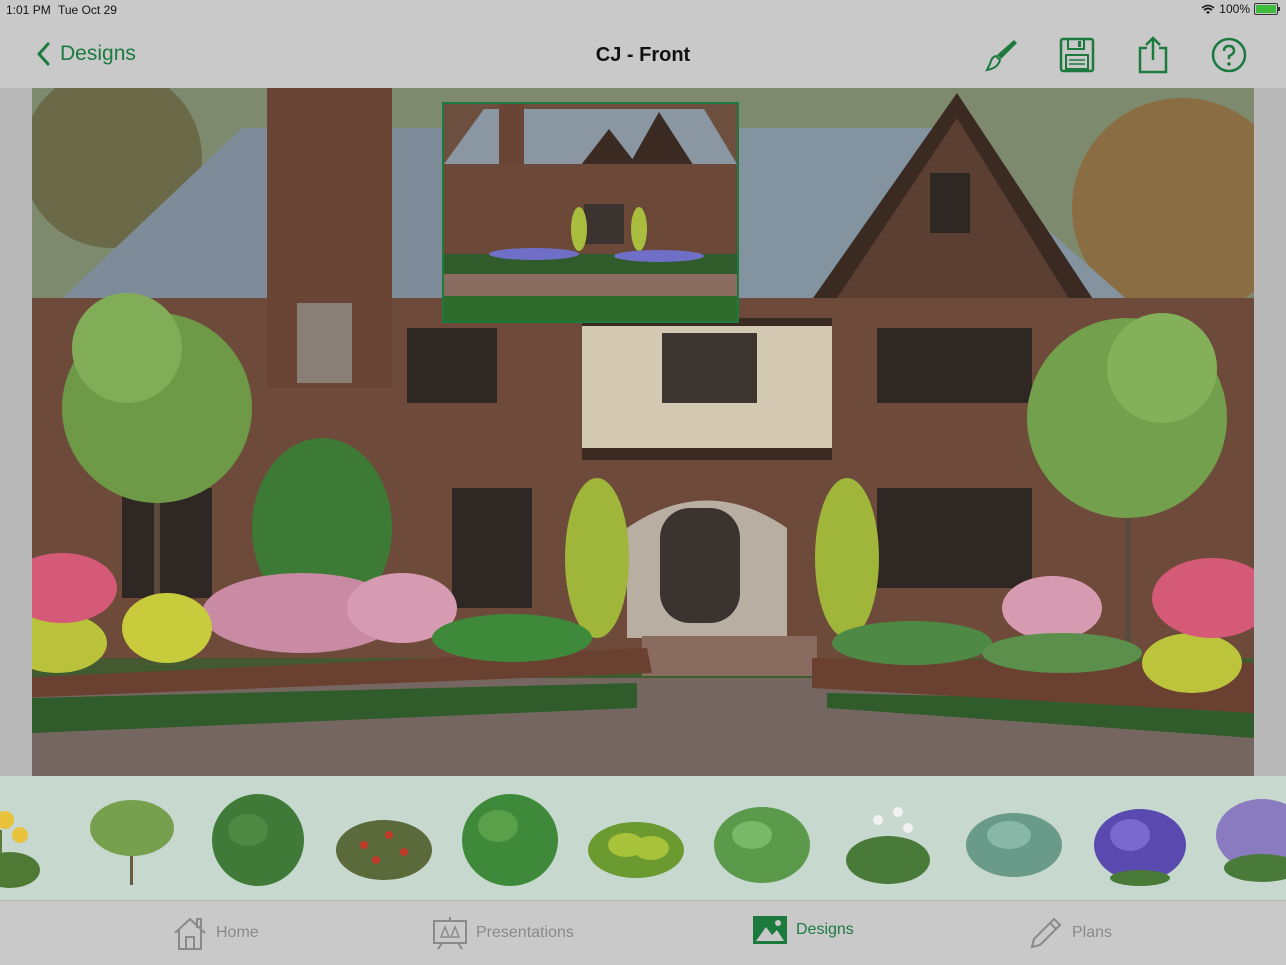 Image resolution: width=1286 pixels, height=965 pixels. What do you see at coordinates (87, 10) in the screenshot?
I see `status-date: Tue Oct 29` at bounding box center [87, 10].